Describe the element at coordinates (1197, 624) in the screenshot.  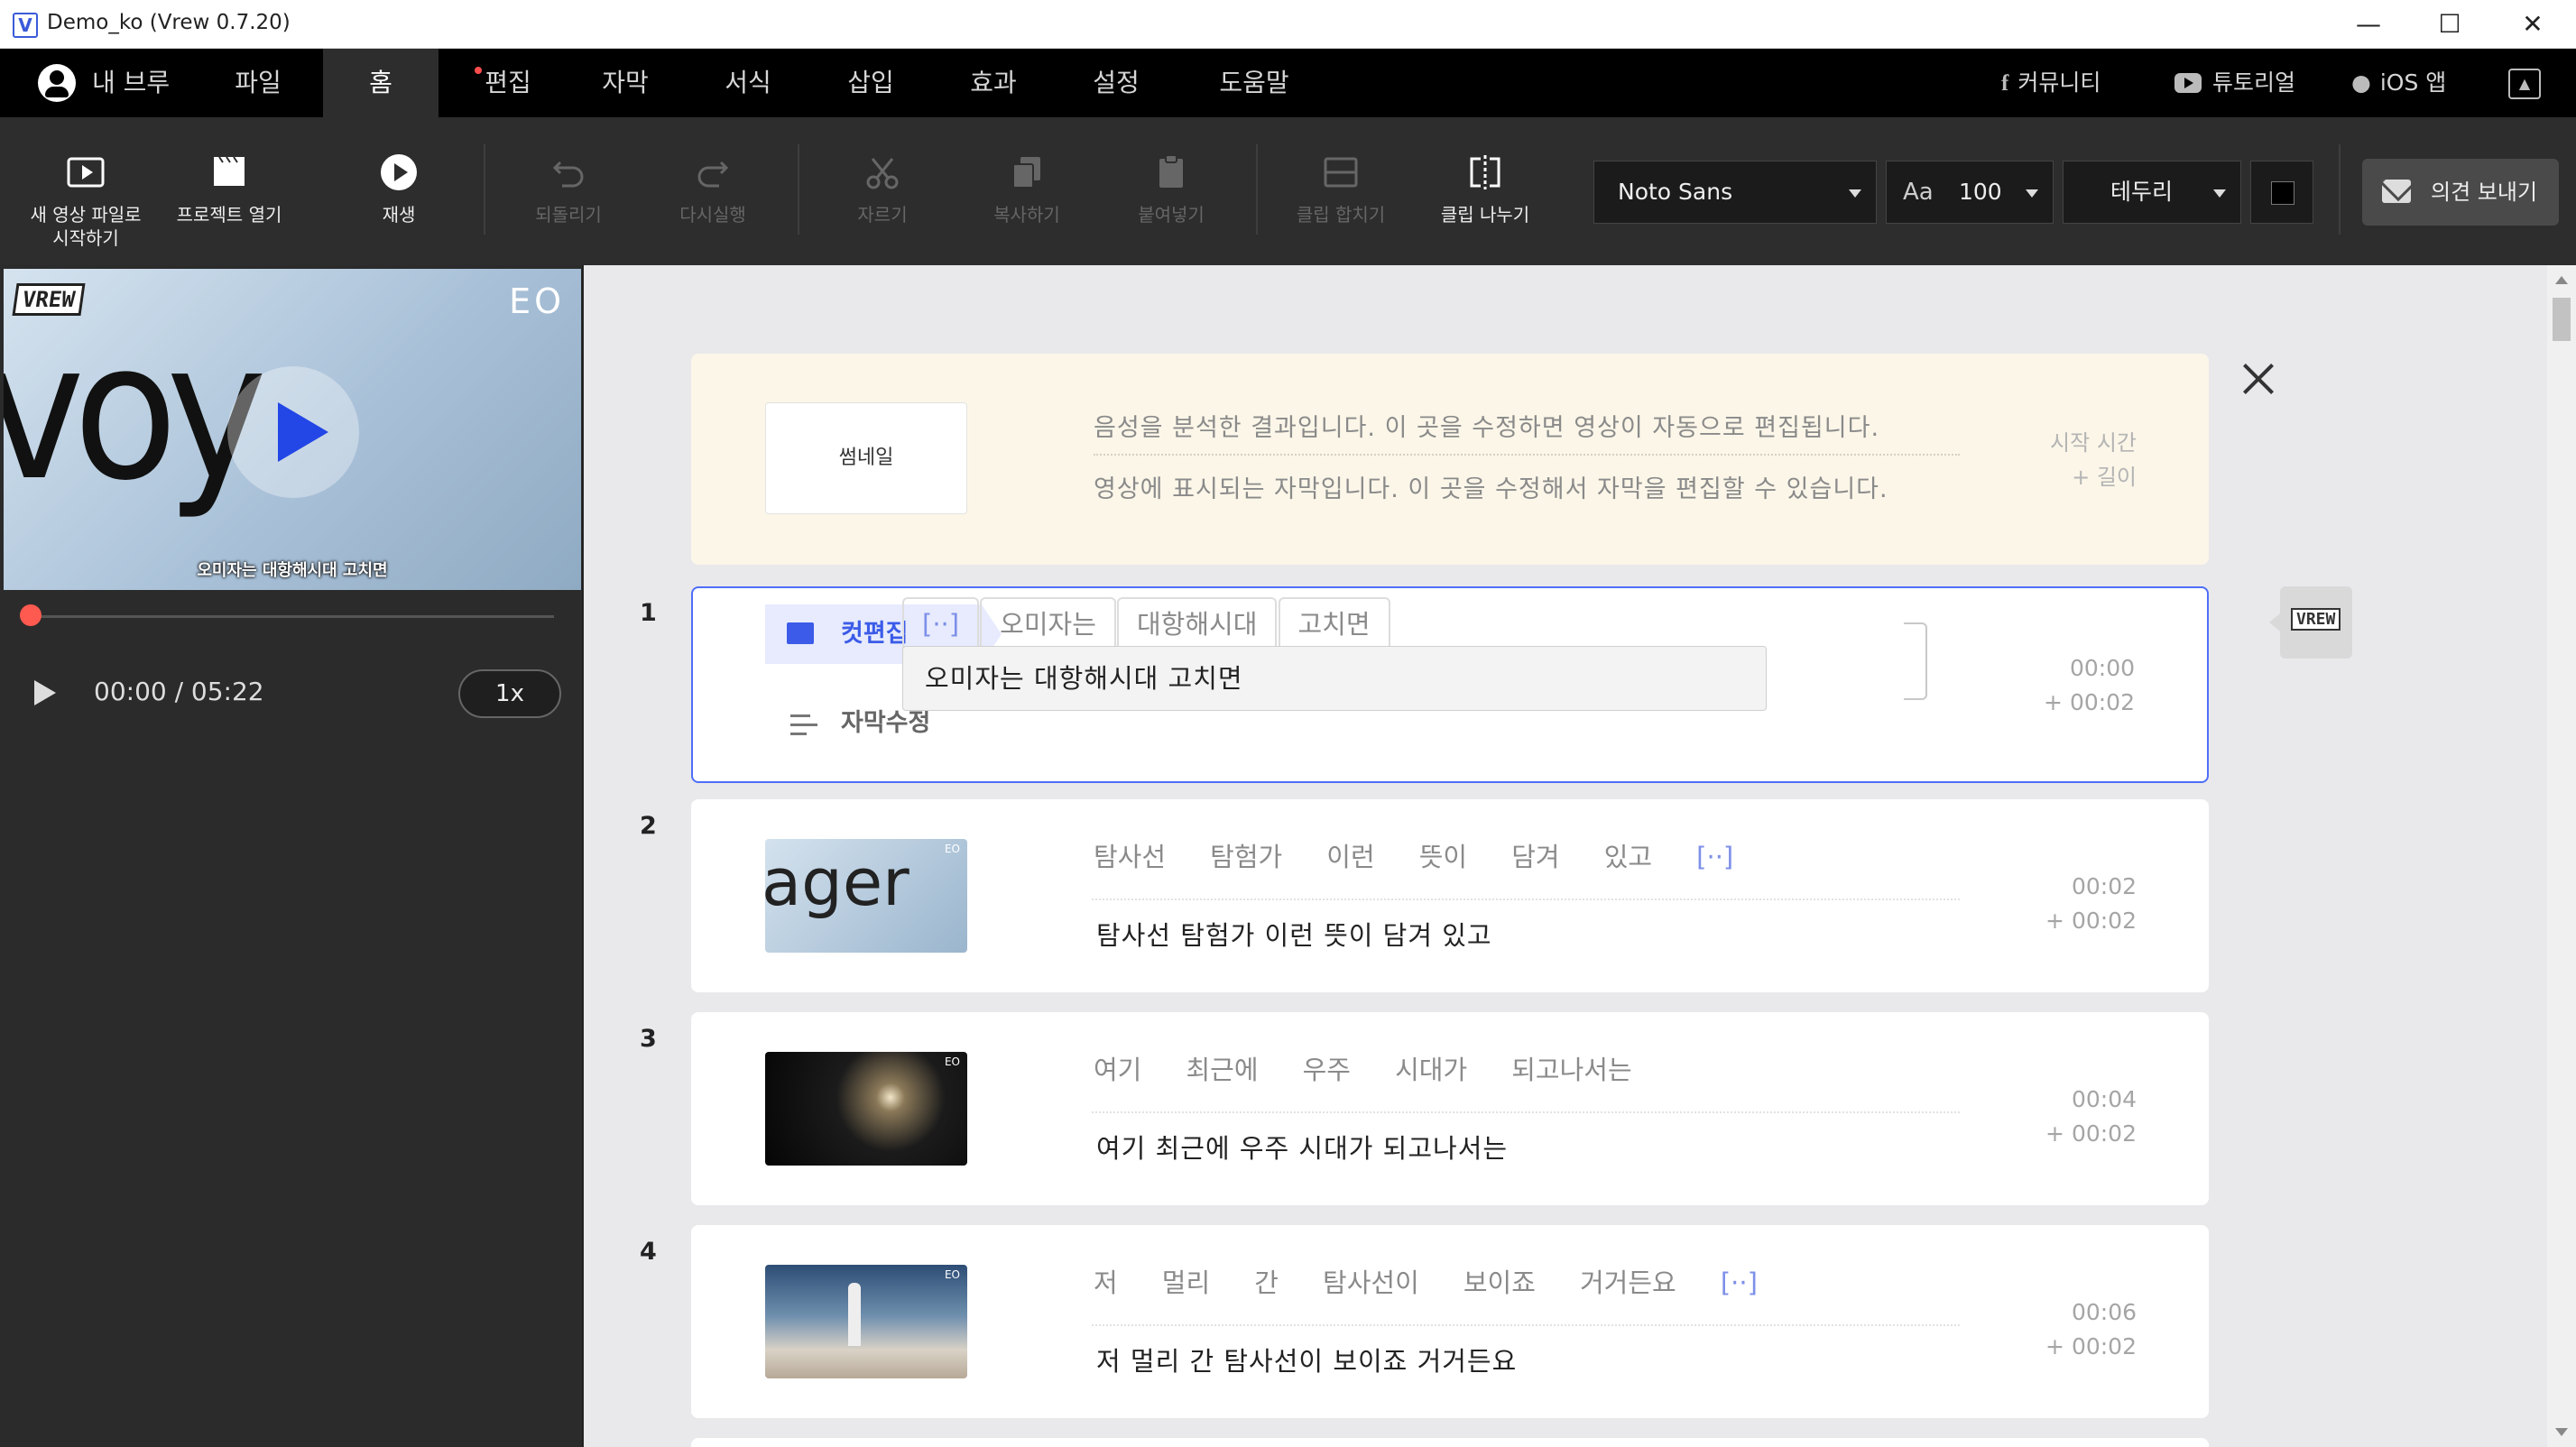
I see `word-chip: 대항해시대` at that location.